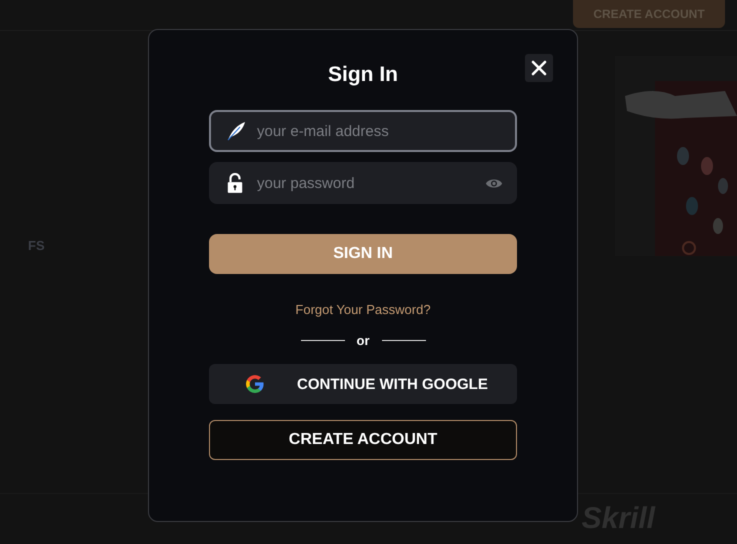  I want to click on email-field: your e-mail address, so click(363, 131).